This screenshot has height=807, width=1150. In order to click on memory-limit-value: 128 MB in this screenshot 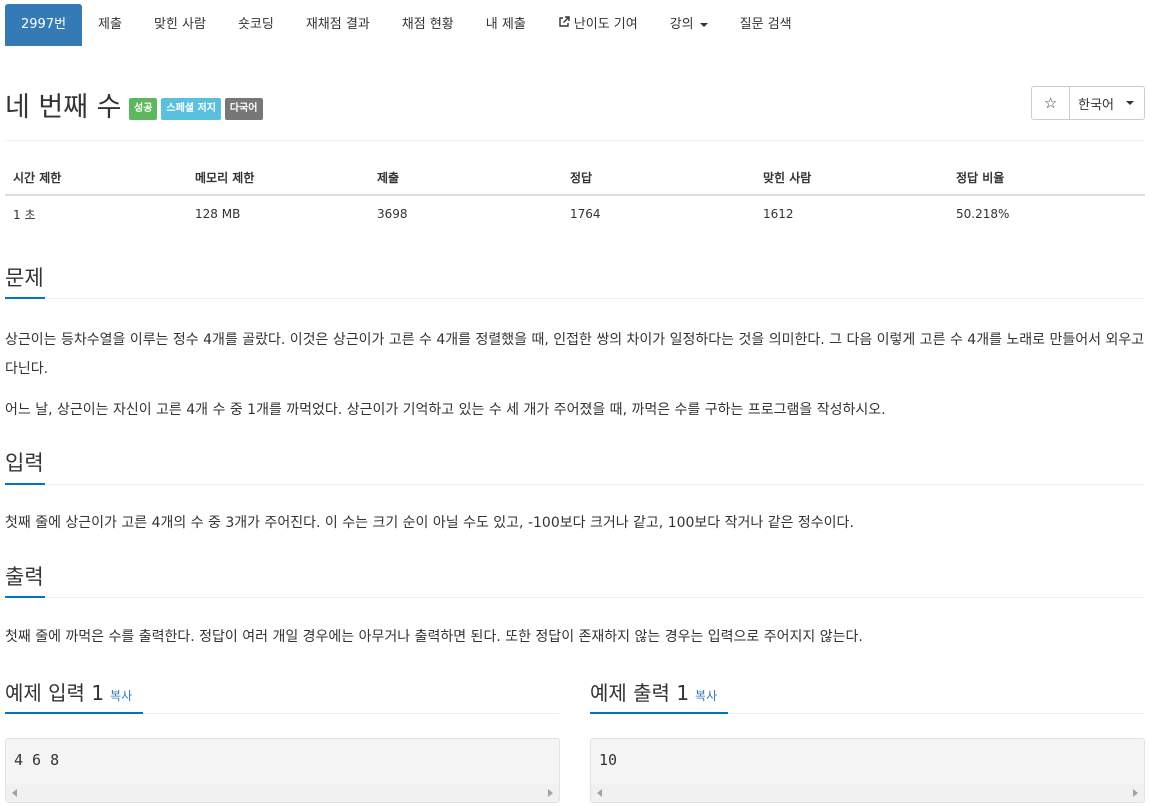, I will do `click(218, 214)`.